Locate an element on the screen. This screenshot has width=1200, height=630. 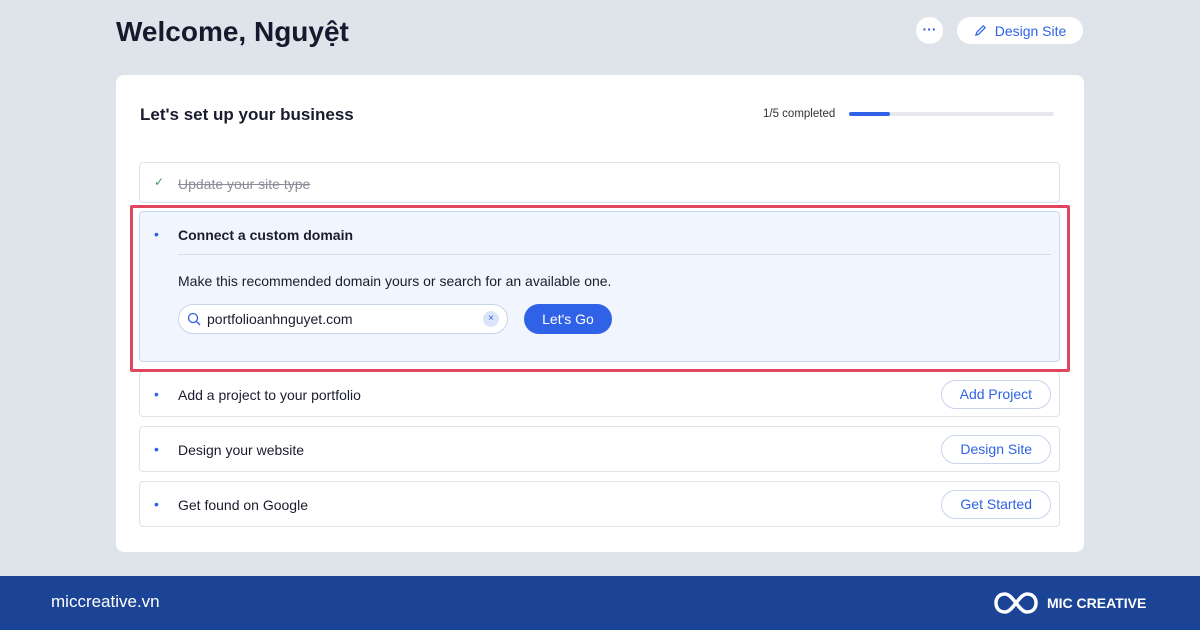
page-title: Welcome, Nguyệt is located at coordinates (232, 31).